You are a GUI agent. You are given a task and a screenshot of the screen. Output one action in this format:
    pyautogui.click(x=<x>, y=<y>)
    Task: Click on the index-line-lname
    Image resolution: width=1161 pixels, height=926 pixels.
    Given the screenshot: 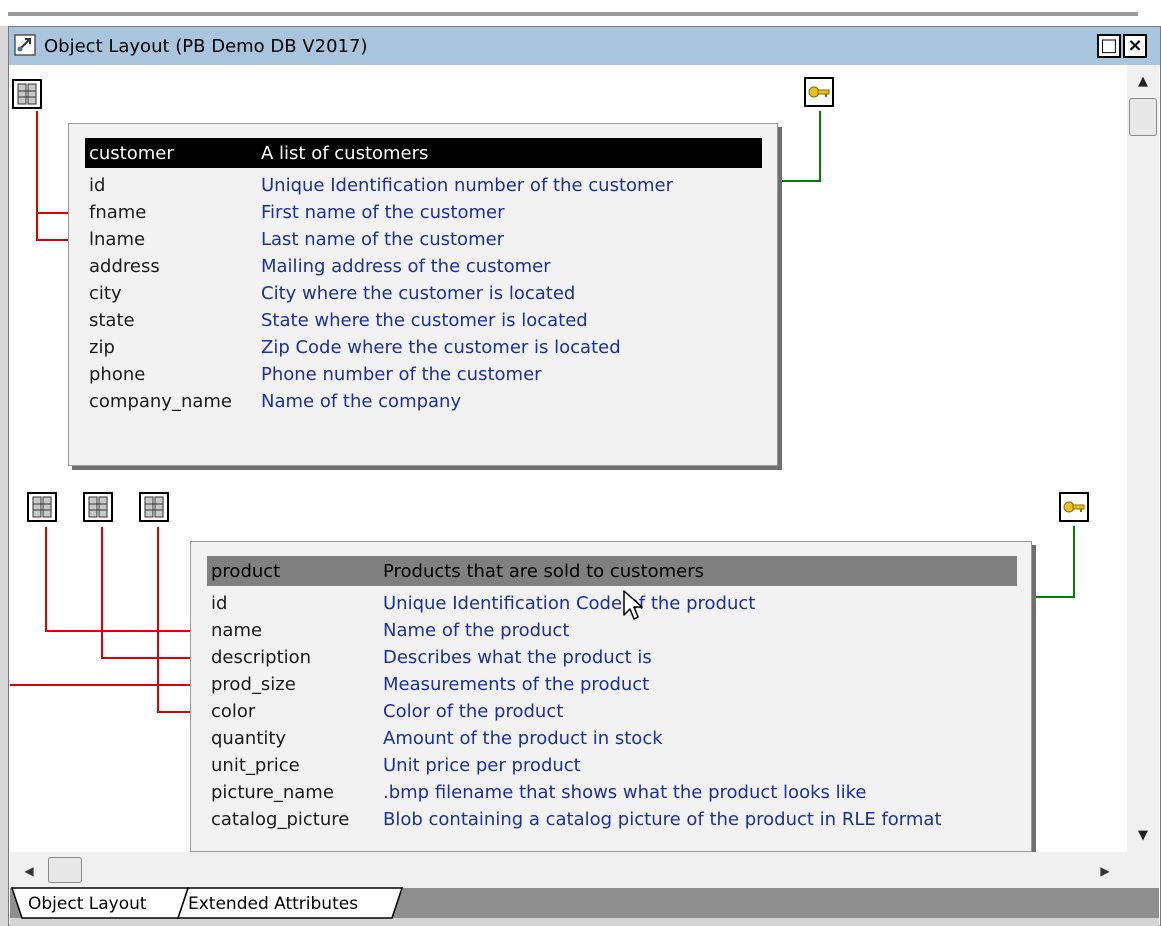 What is the action you would take?
    pyautogui.click(x=52, y=227)
    